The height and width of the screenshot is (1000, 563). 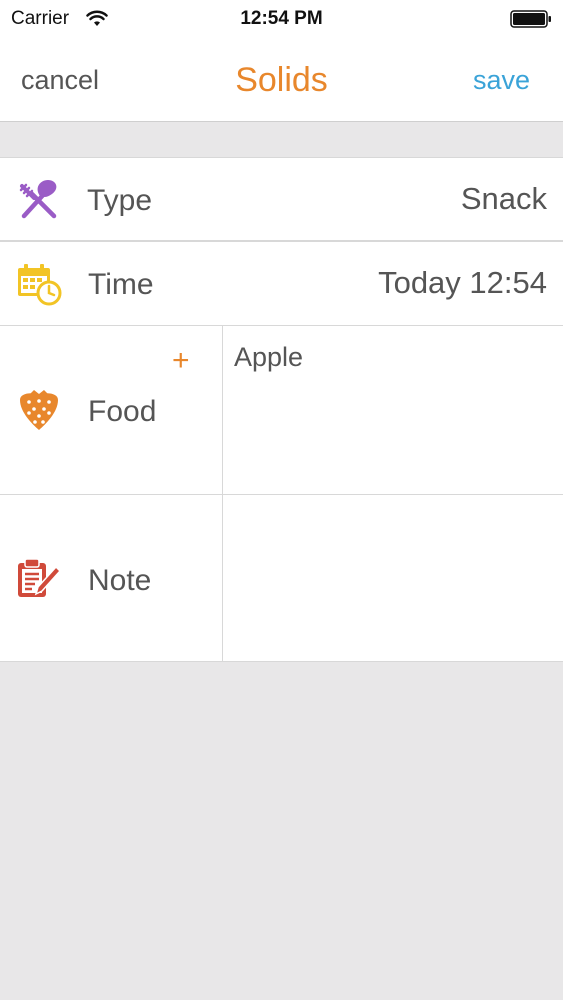 What do you see at coordinates (39, 201) in the screenshot?
I see `fork-spoon-icon` at bounding box center [39, 201].